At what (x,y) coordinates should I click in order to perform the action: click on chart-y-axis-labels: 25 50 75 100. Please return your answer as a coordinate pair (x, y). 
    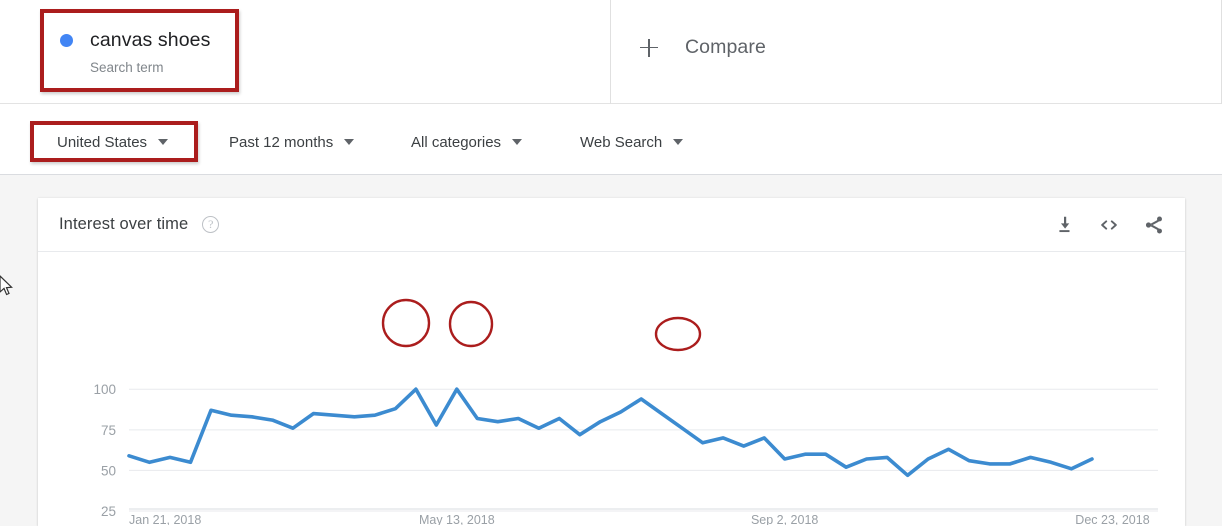
    Looking at the image, I should click on (104, 450).